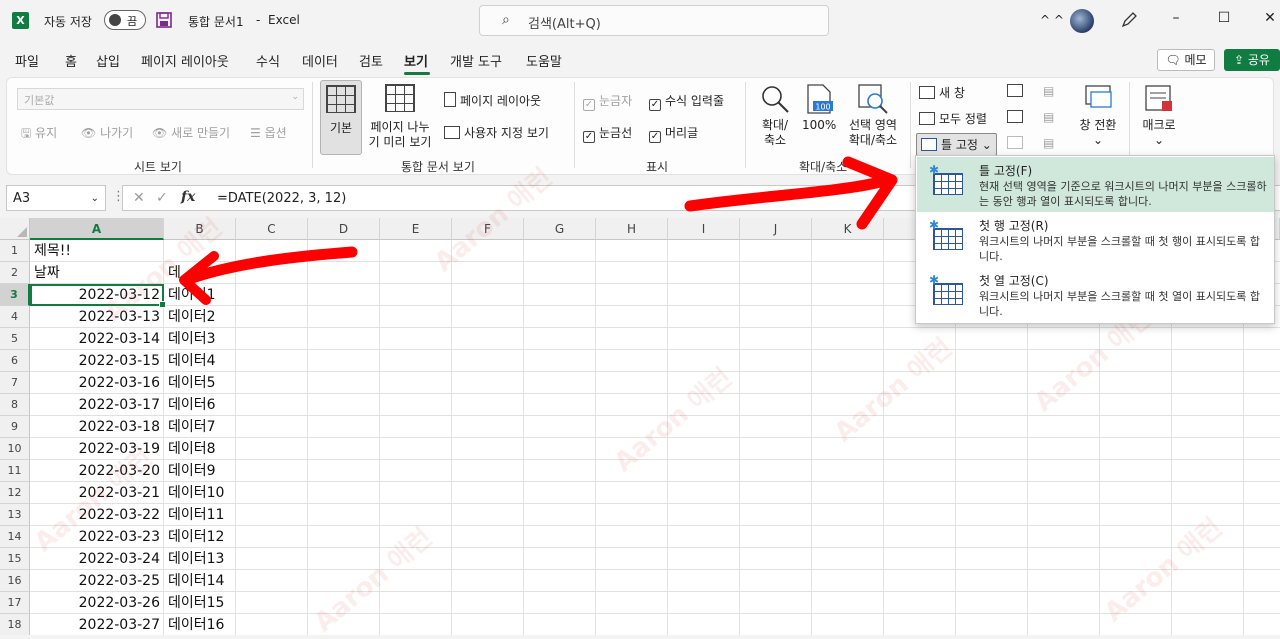 This screenshot has height=639, width=1280. Describe the element at coordinates (15, 449) in the screenshot. I see `row-header-10: 10` at that location.